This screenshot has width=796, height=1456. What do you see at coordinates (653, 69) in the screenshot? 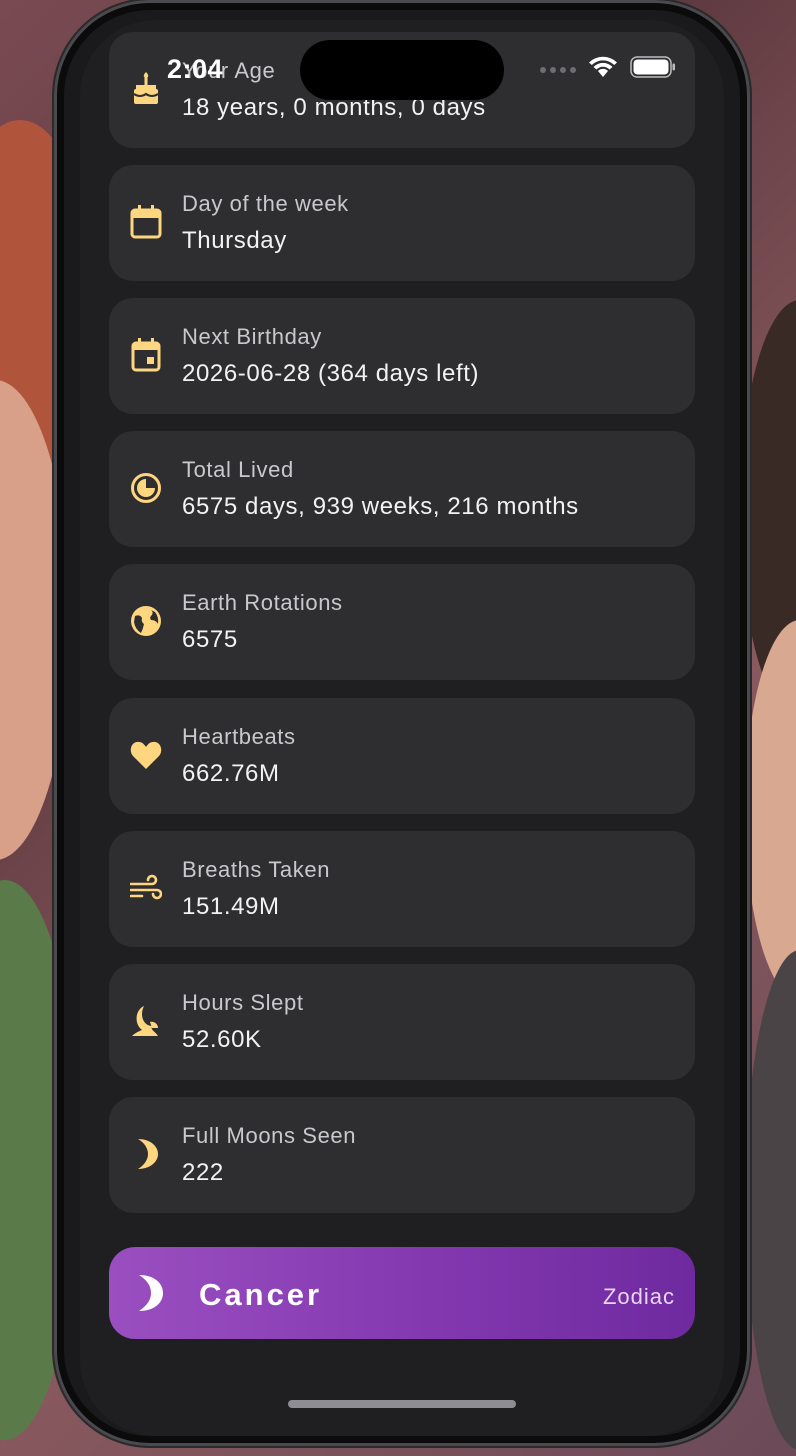
I see `battery-icon` at bounding box center [653, 69].